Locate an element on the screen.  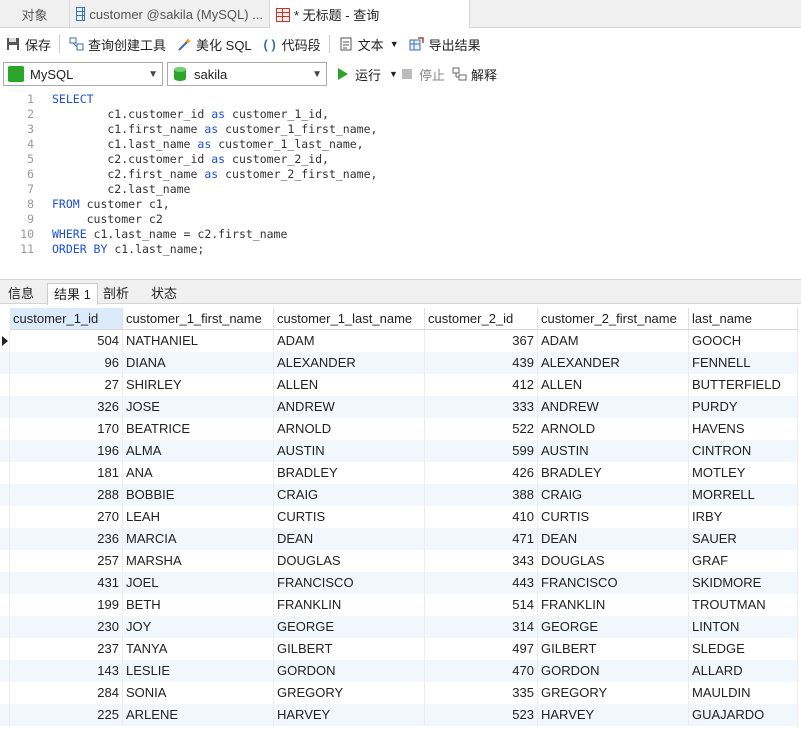
code-line: 7 c2.last_name is located at coordinates (400, 189).